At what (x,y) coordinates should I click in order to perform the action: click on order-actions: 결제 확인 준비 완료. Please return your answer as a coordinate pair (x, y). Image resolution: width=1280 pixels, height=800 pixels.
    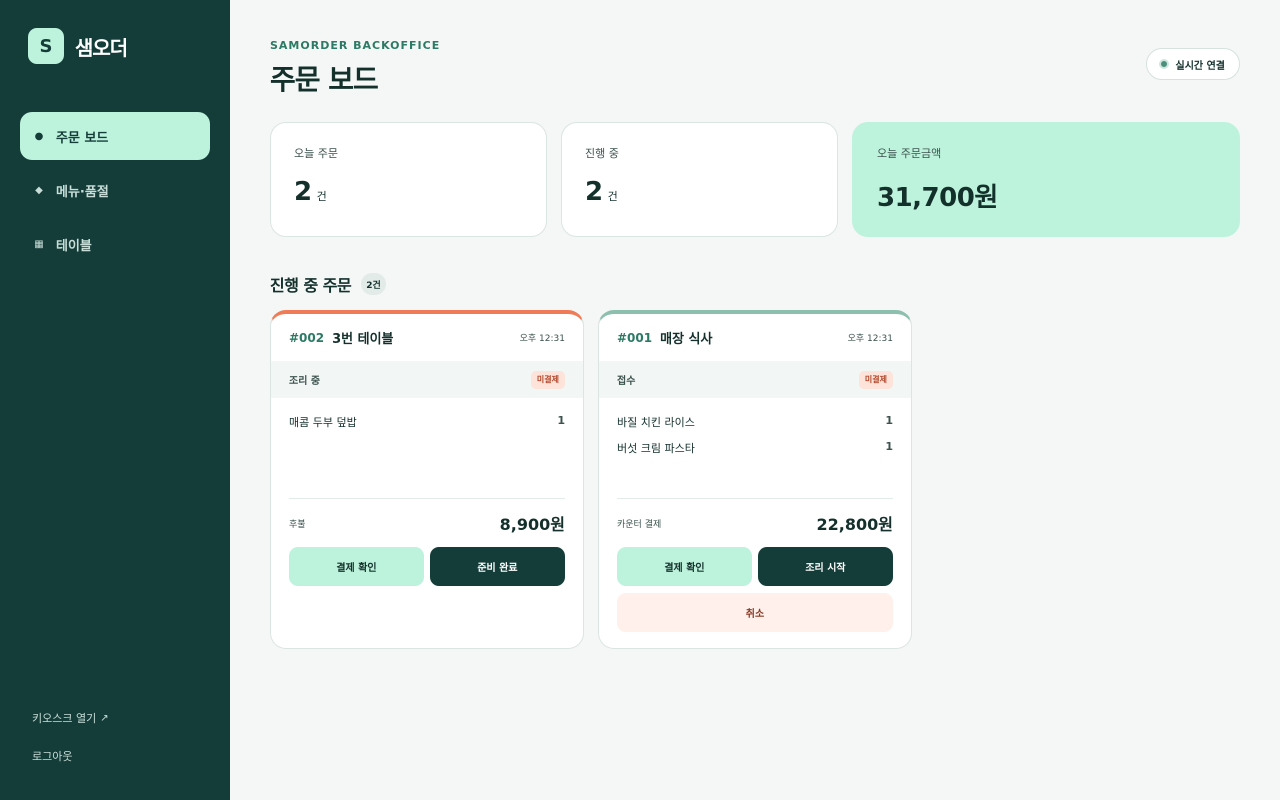
    Looking at the image, I should click on (427, 566).